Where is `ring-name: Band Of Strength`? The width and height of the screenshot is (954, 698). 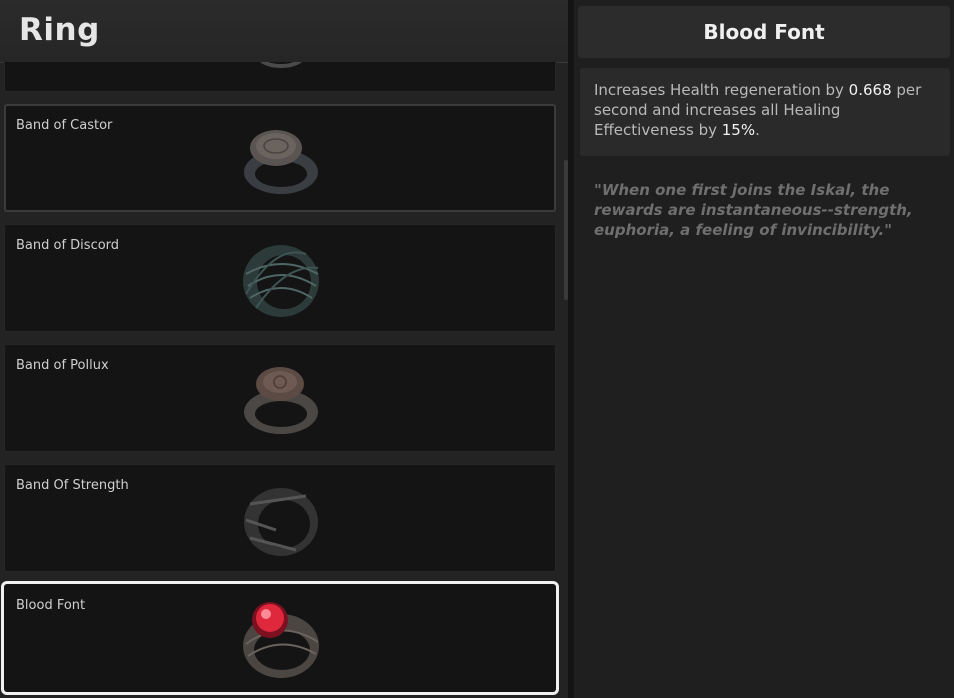 ring-name: Band Of Strength is located at coordinates (72, 485).